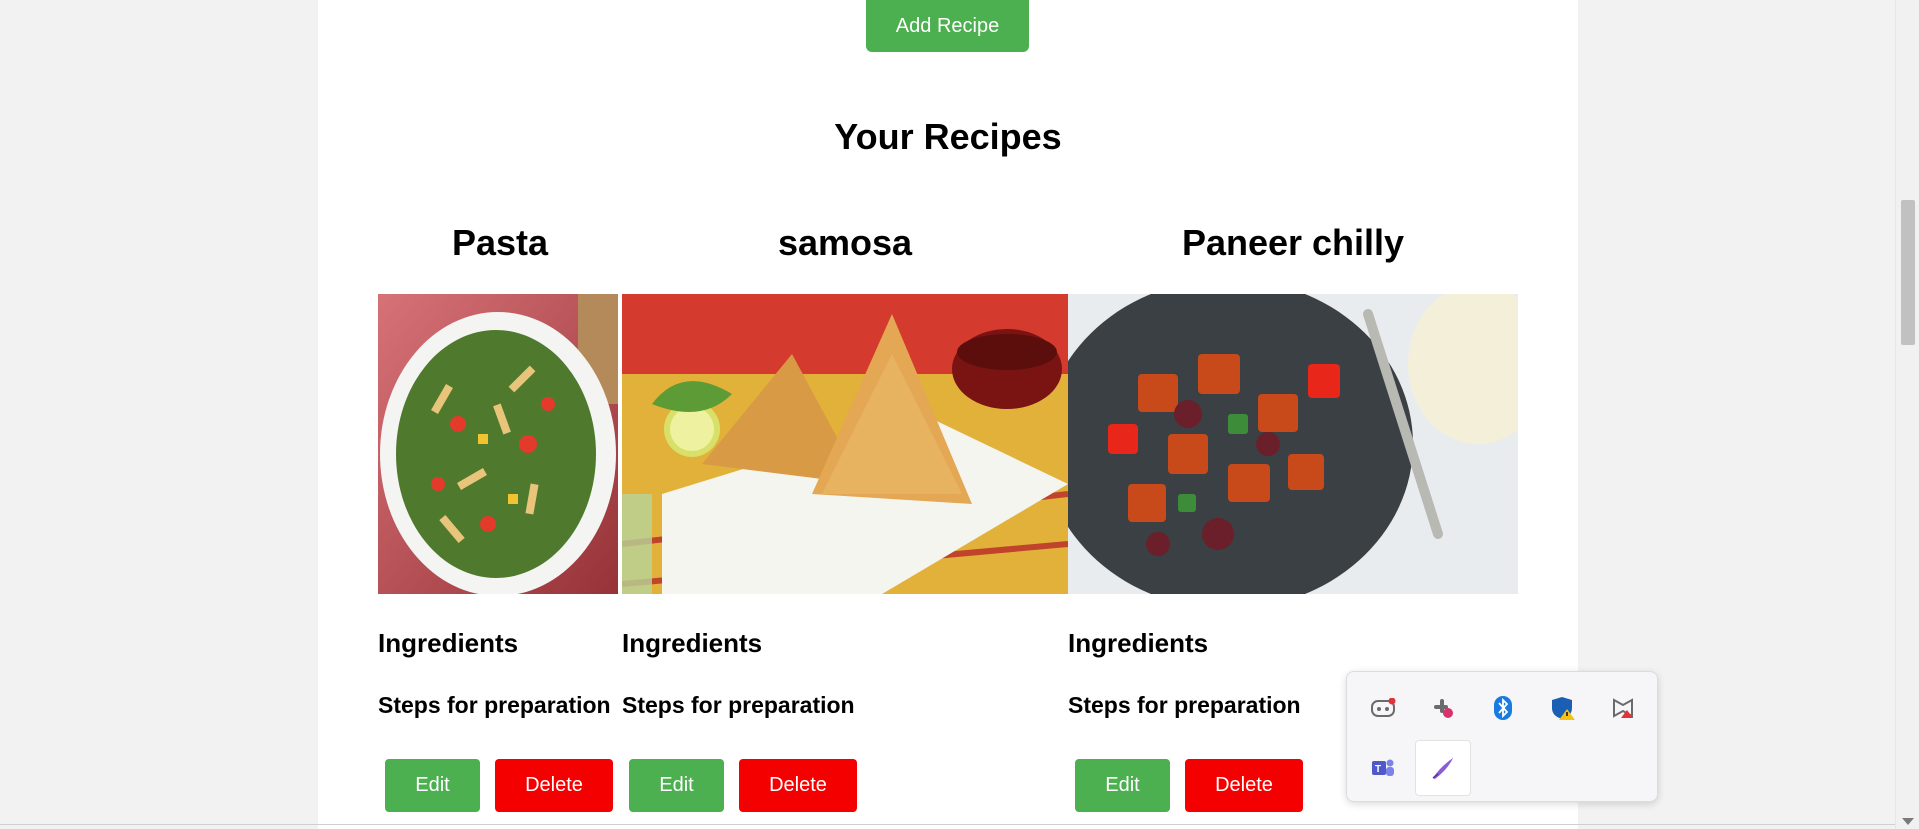  I want to click on recipe-title: Pasta, so click(500, 242).